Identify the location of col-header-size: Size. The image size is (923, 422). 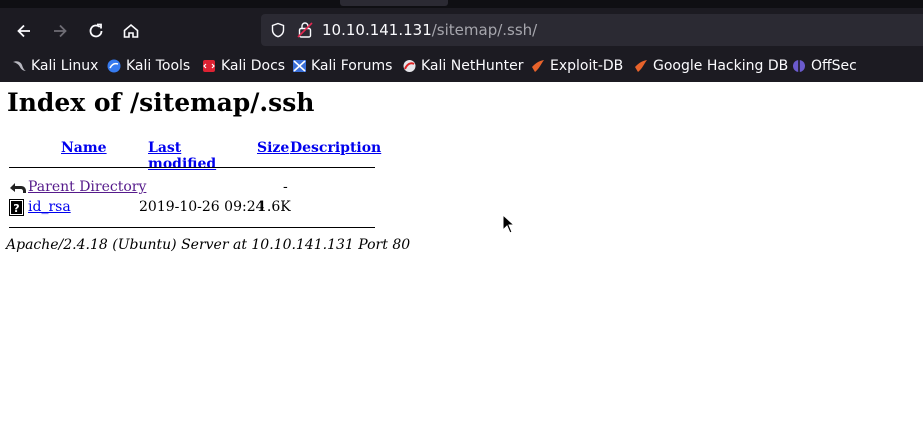
(273, 148).